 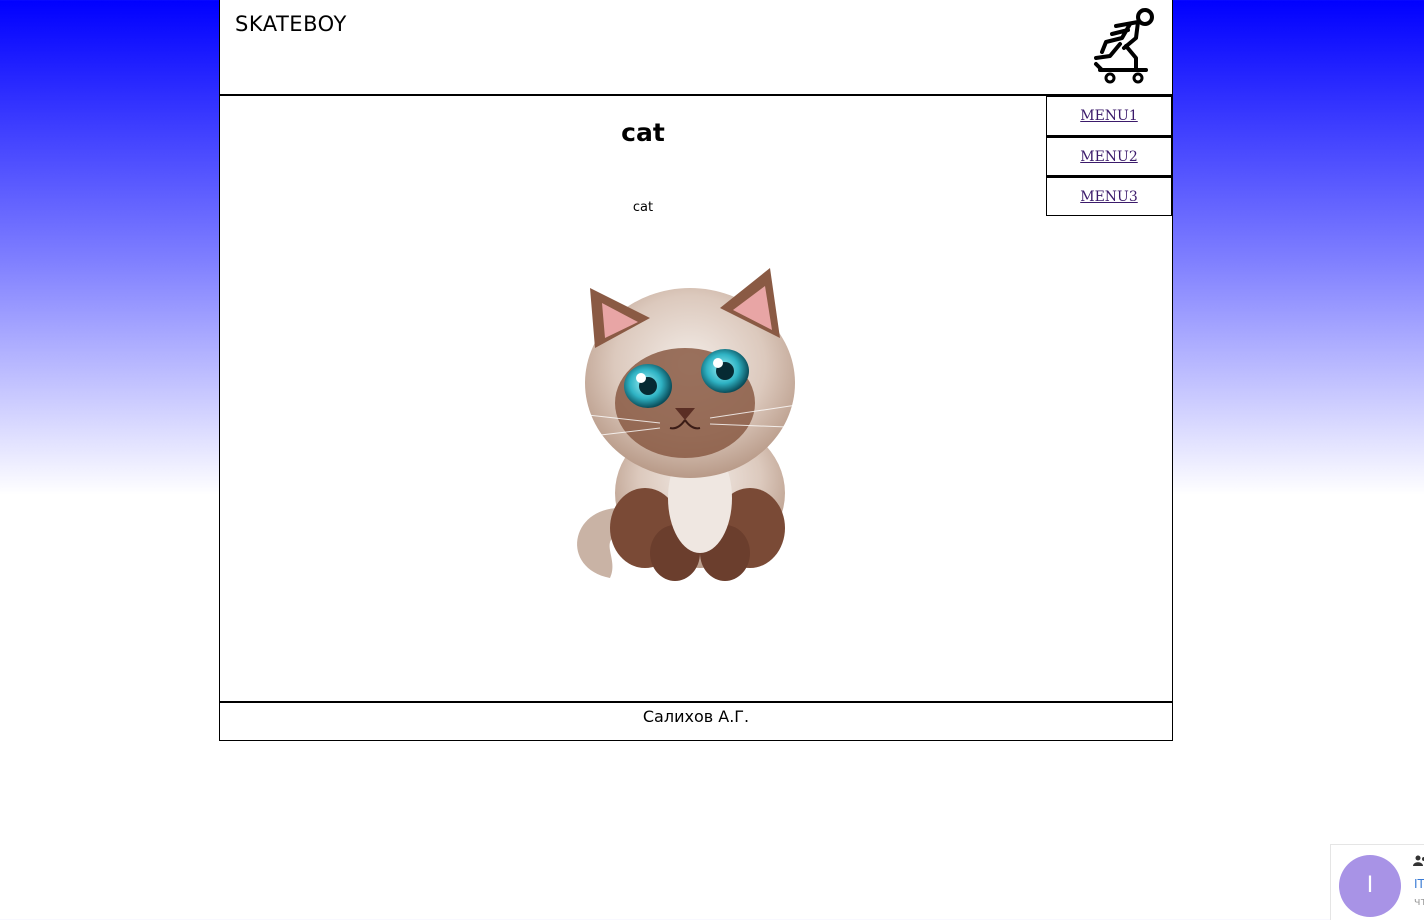 I want to click on site-title: SKATEBOY, so click(x=291, y=24).